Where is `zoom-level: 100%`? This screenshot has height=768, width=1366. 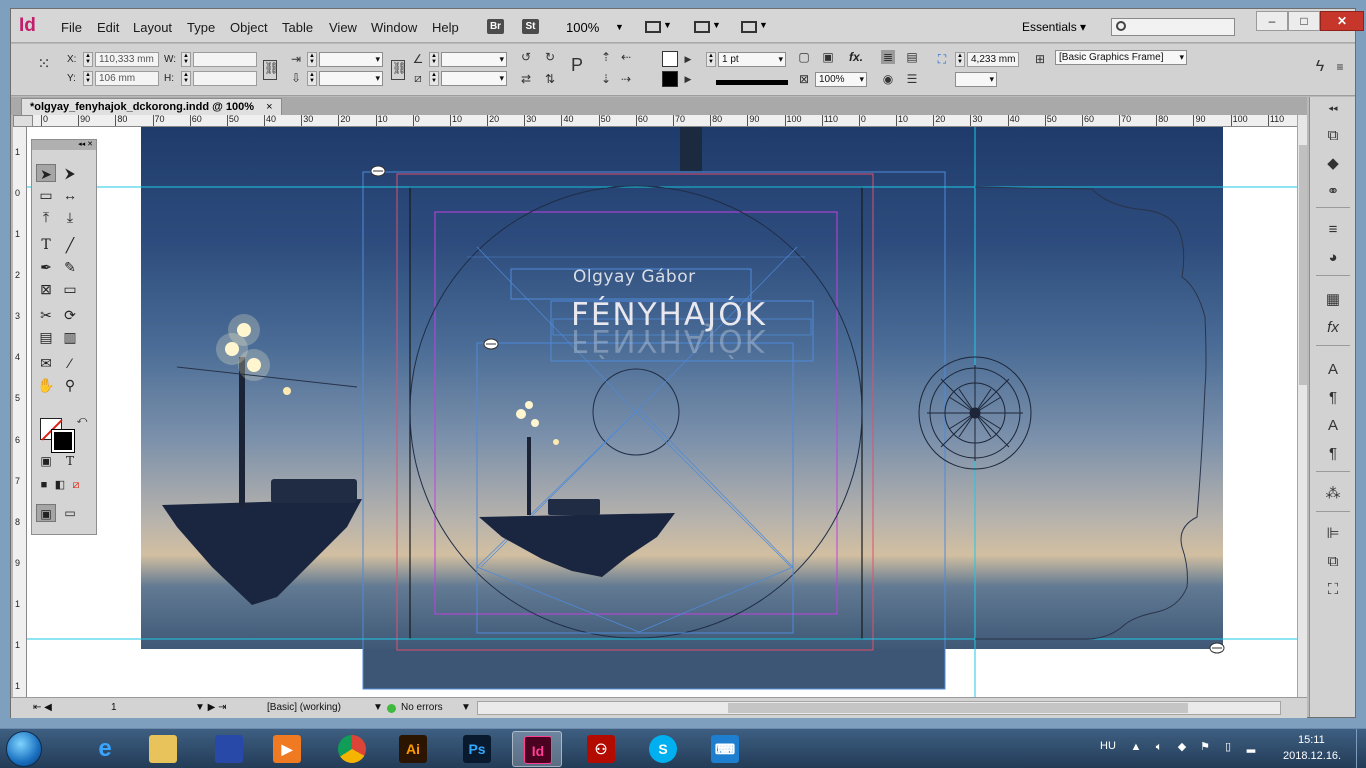 zoom-level: 100% is located at coordinates (582, 27).